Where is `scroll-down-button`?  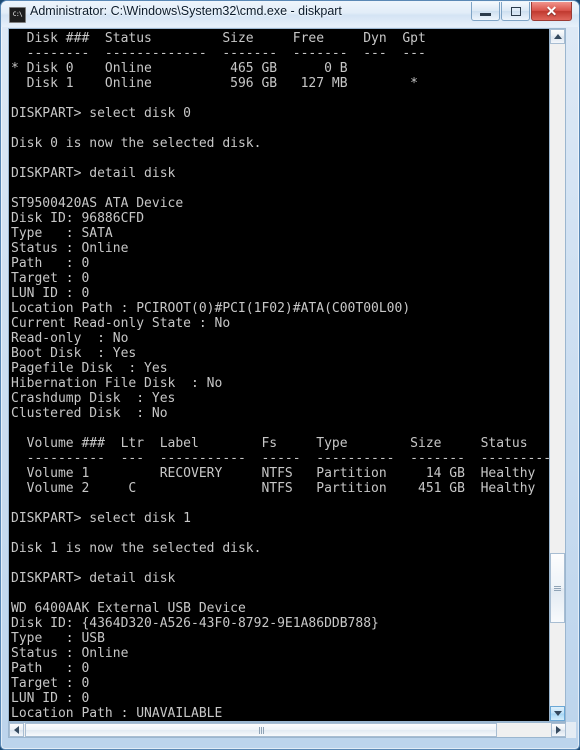 scroll-down-button is located at coordinates (557, 713).